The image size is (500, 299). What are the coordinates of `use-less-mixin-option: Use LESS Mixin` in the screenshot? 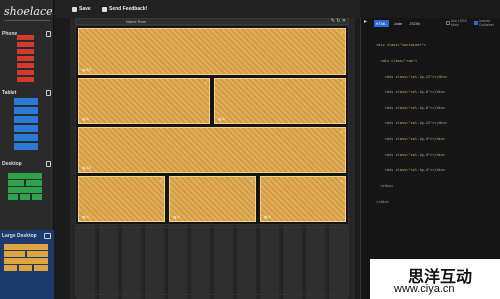 It's located at (458, 23).